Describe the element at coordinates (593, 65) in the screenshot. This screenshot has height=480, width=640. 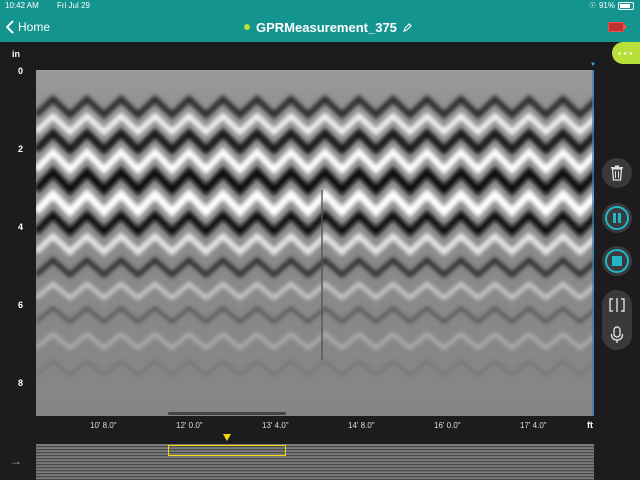
I see `position-cursor-marker: ▼` at that location.